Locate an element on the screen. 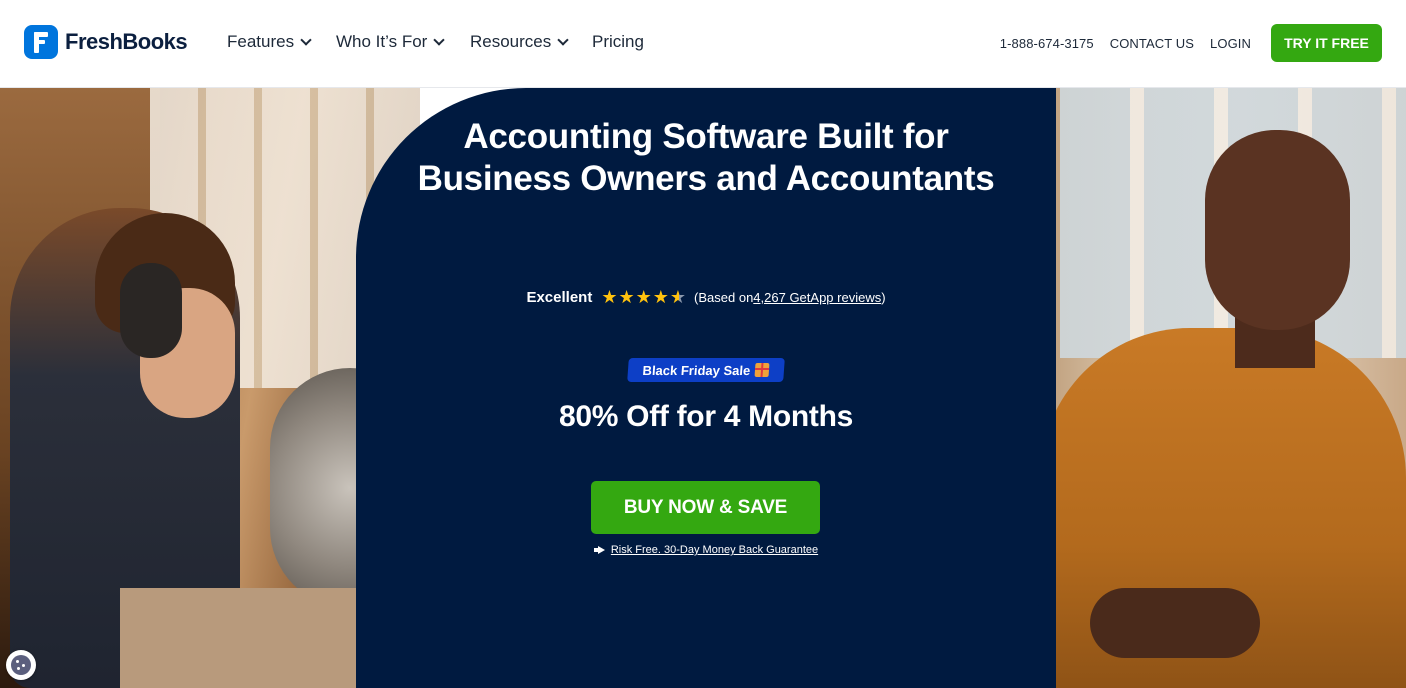 This screenshot has height=688, width=1406. nav-features: Features is located at coordinates (269, 42).